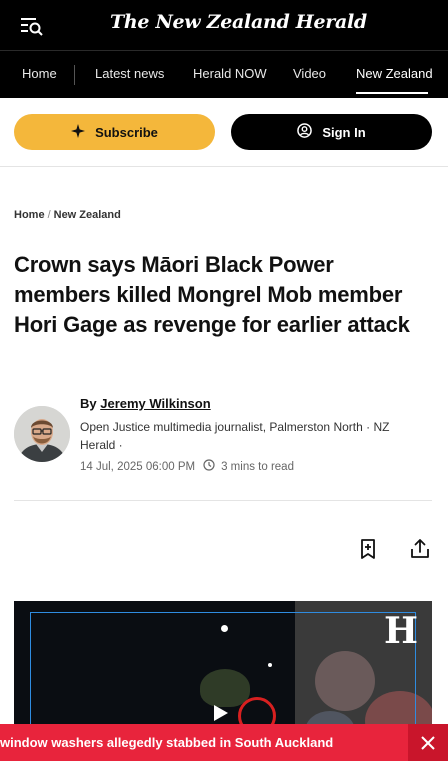  Describe the element at coordinates (88, 403) in the screenshot. I see `byline-prefix: By` at that location.